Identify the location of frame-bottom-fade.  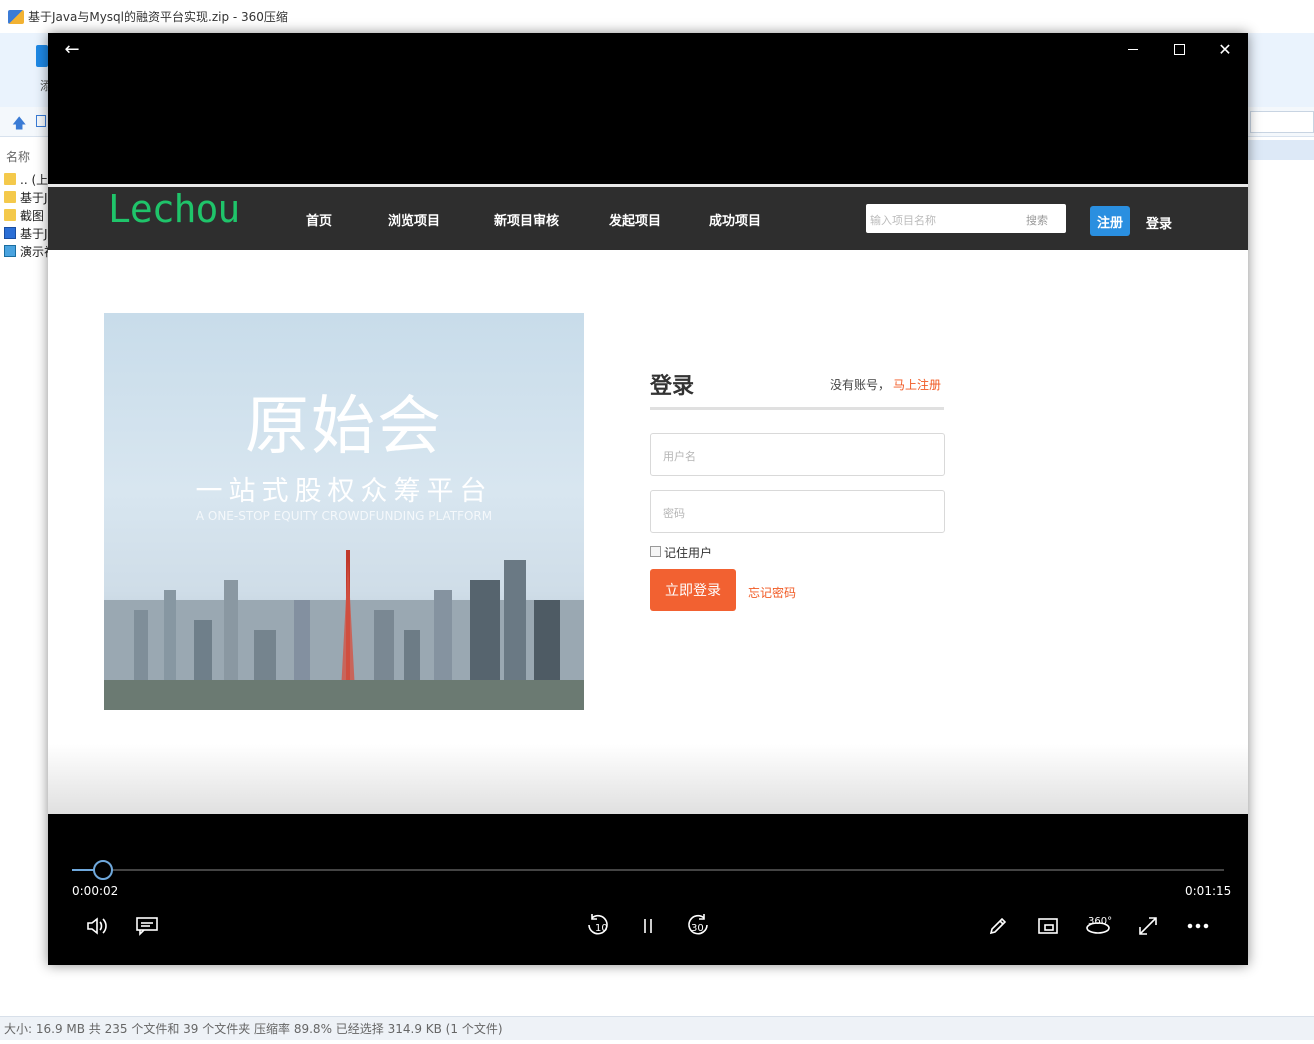
(648, 779).